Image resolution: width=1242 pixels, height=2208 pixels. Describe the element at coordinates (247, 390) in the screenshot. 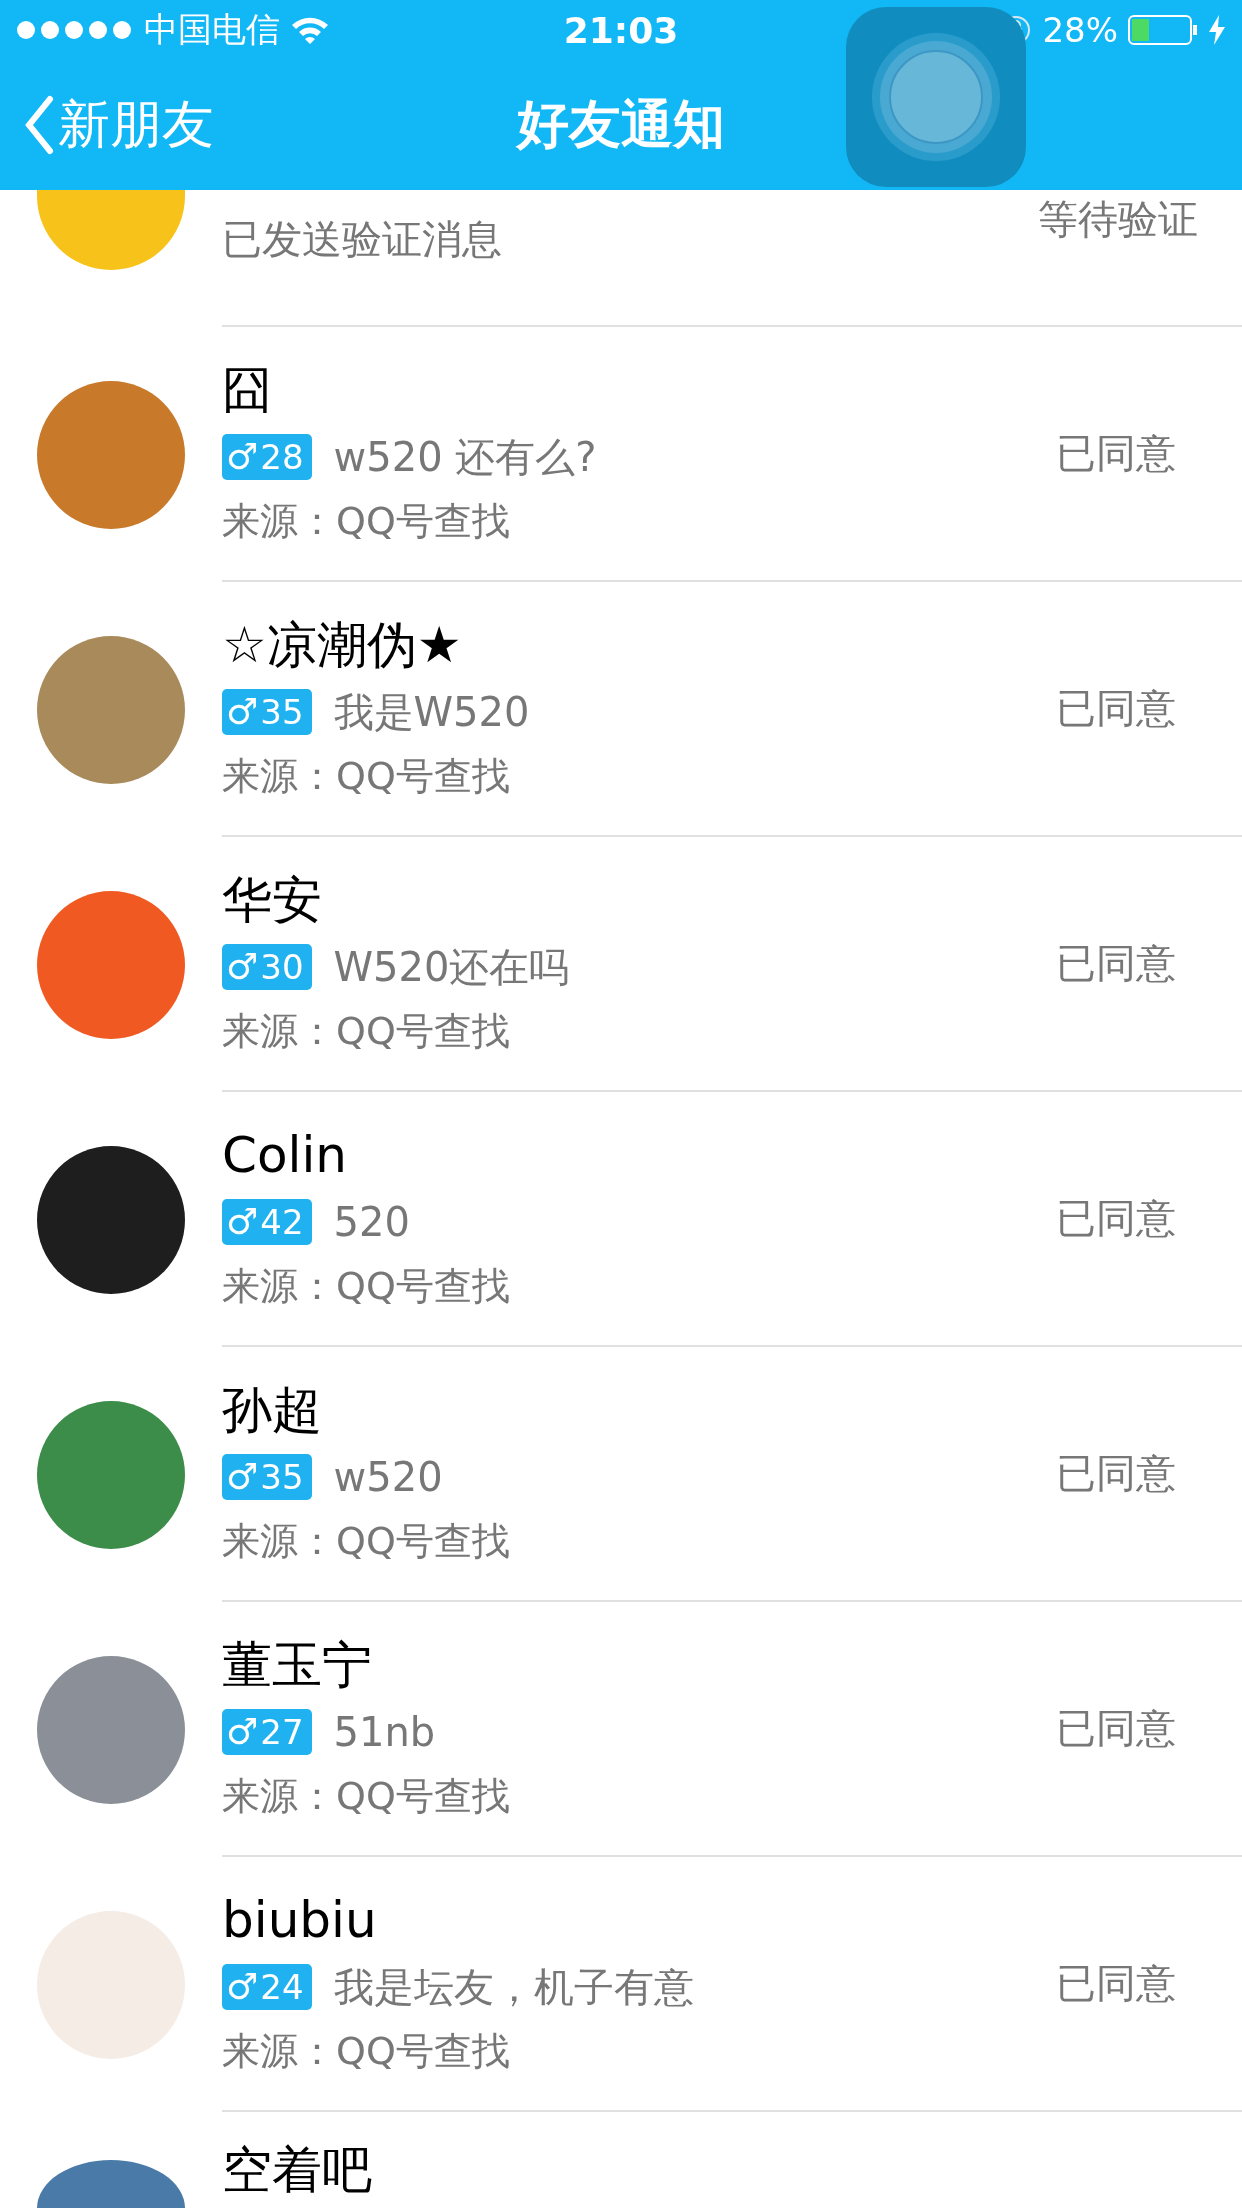

I see `friend-name: 囧` at that location.